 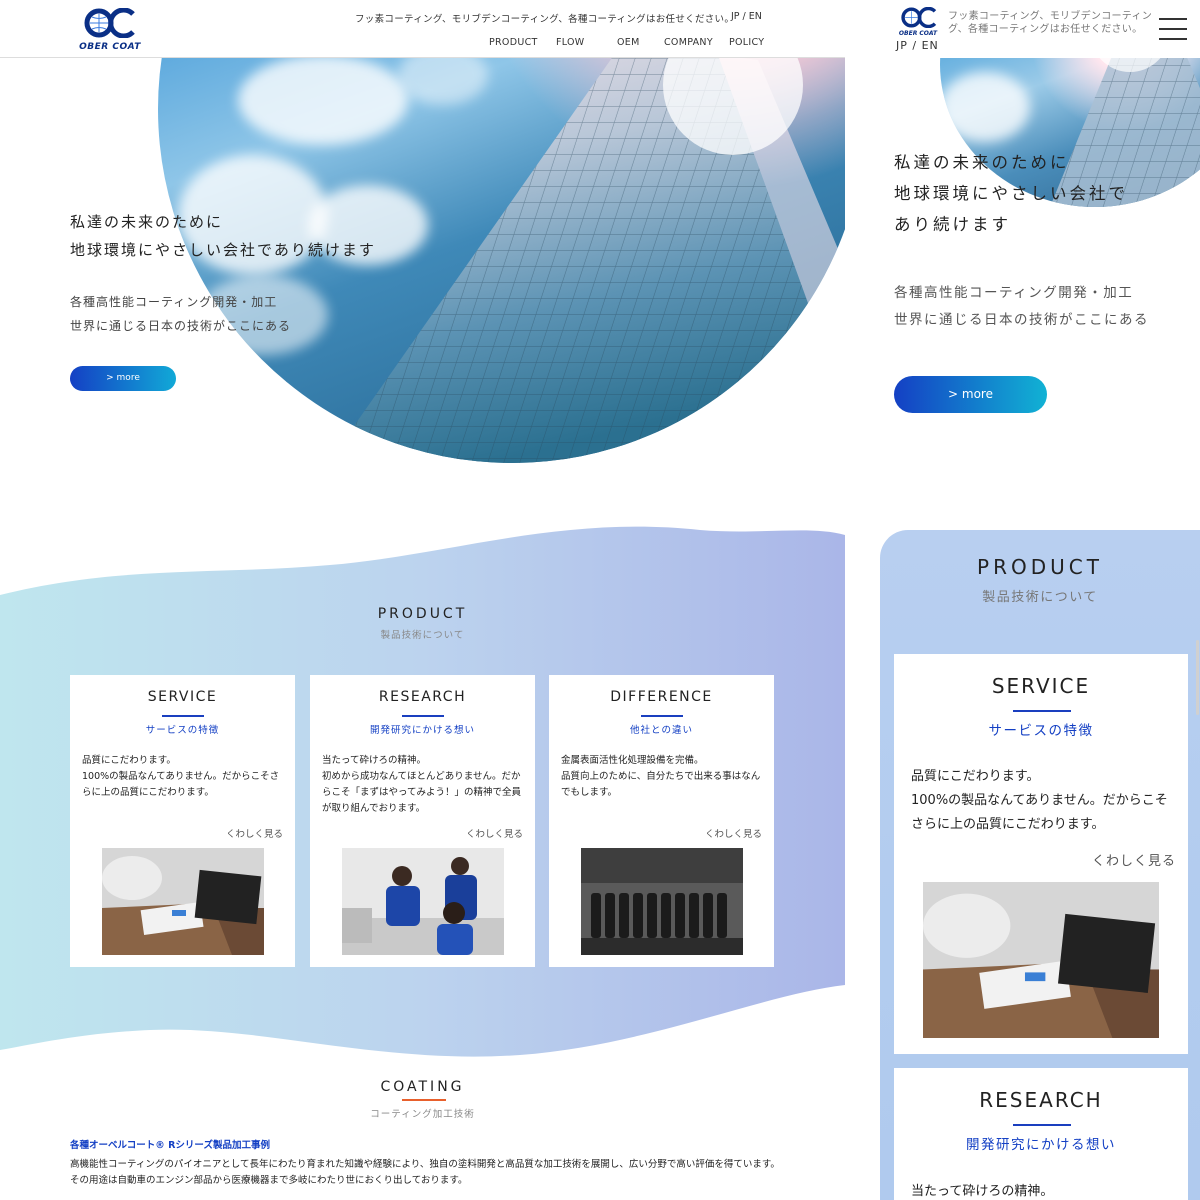 What do you see at coordinates (223, 250) in the screenshot?
I see `hero-title-line2: 地球環境にやさしい会社であり続けます` at bounding box center [223, 250].